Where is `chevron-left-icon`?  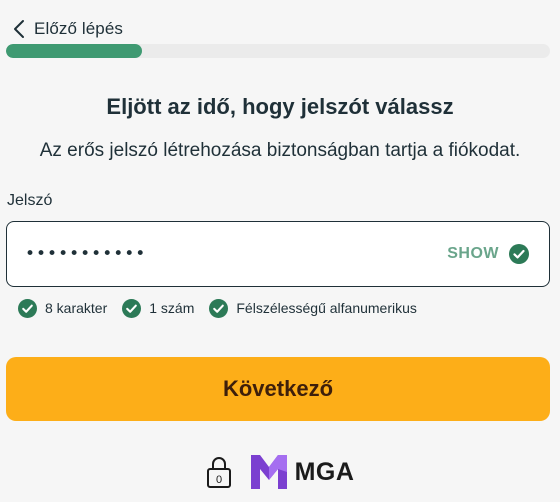
chevron-left-icon is located at coordinates (19, 29).